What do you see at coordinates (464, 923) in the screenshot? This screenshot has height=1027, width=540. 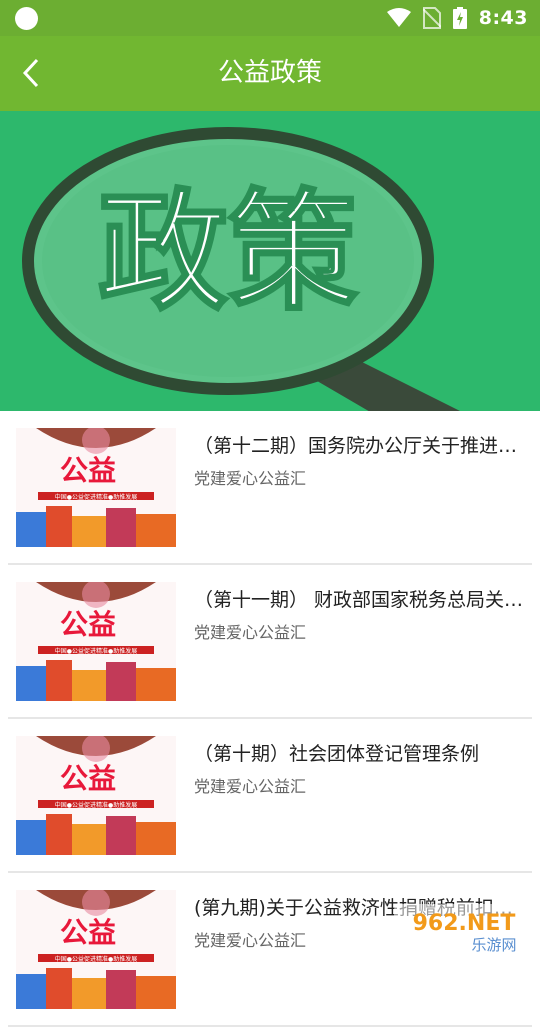 I see `svg-text: 962.NET` at bounding box center [464, 923].